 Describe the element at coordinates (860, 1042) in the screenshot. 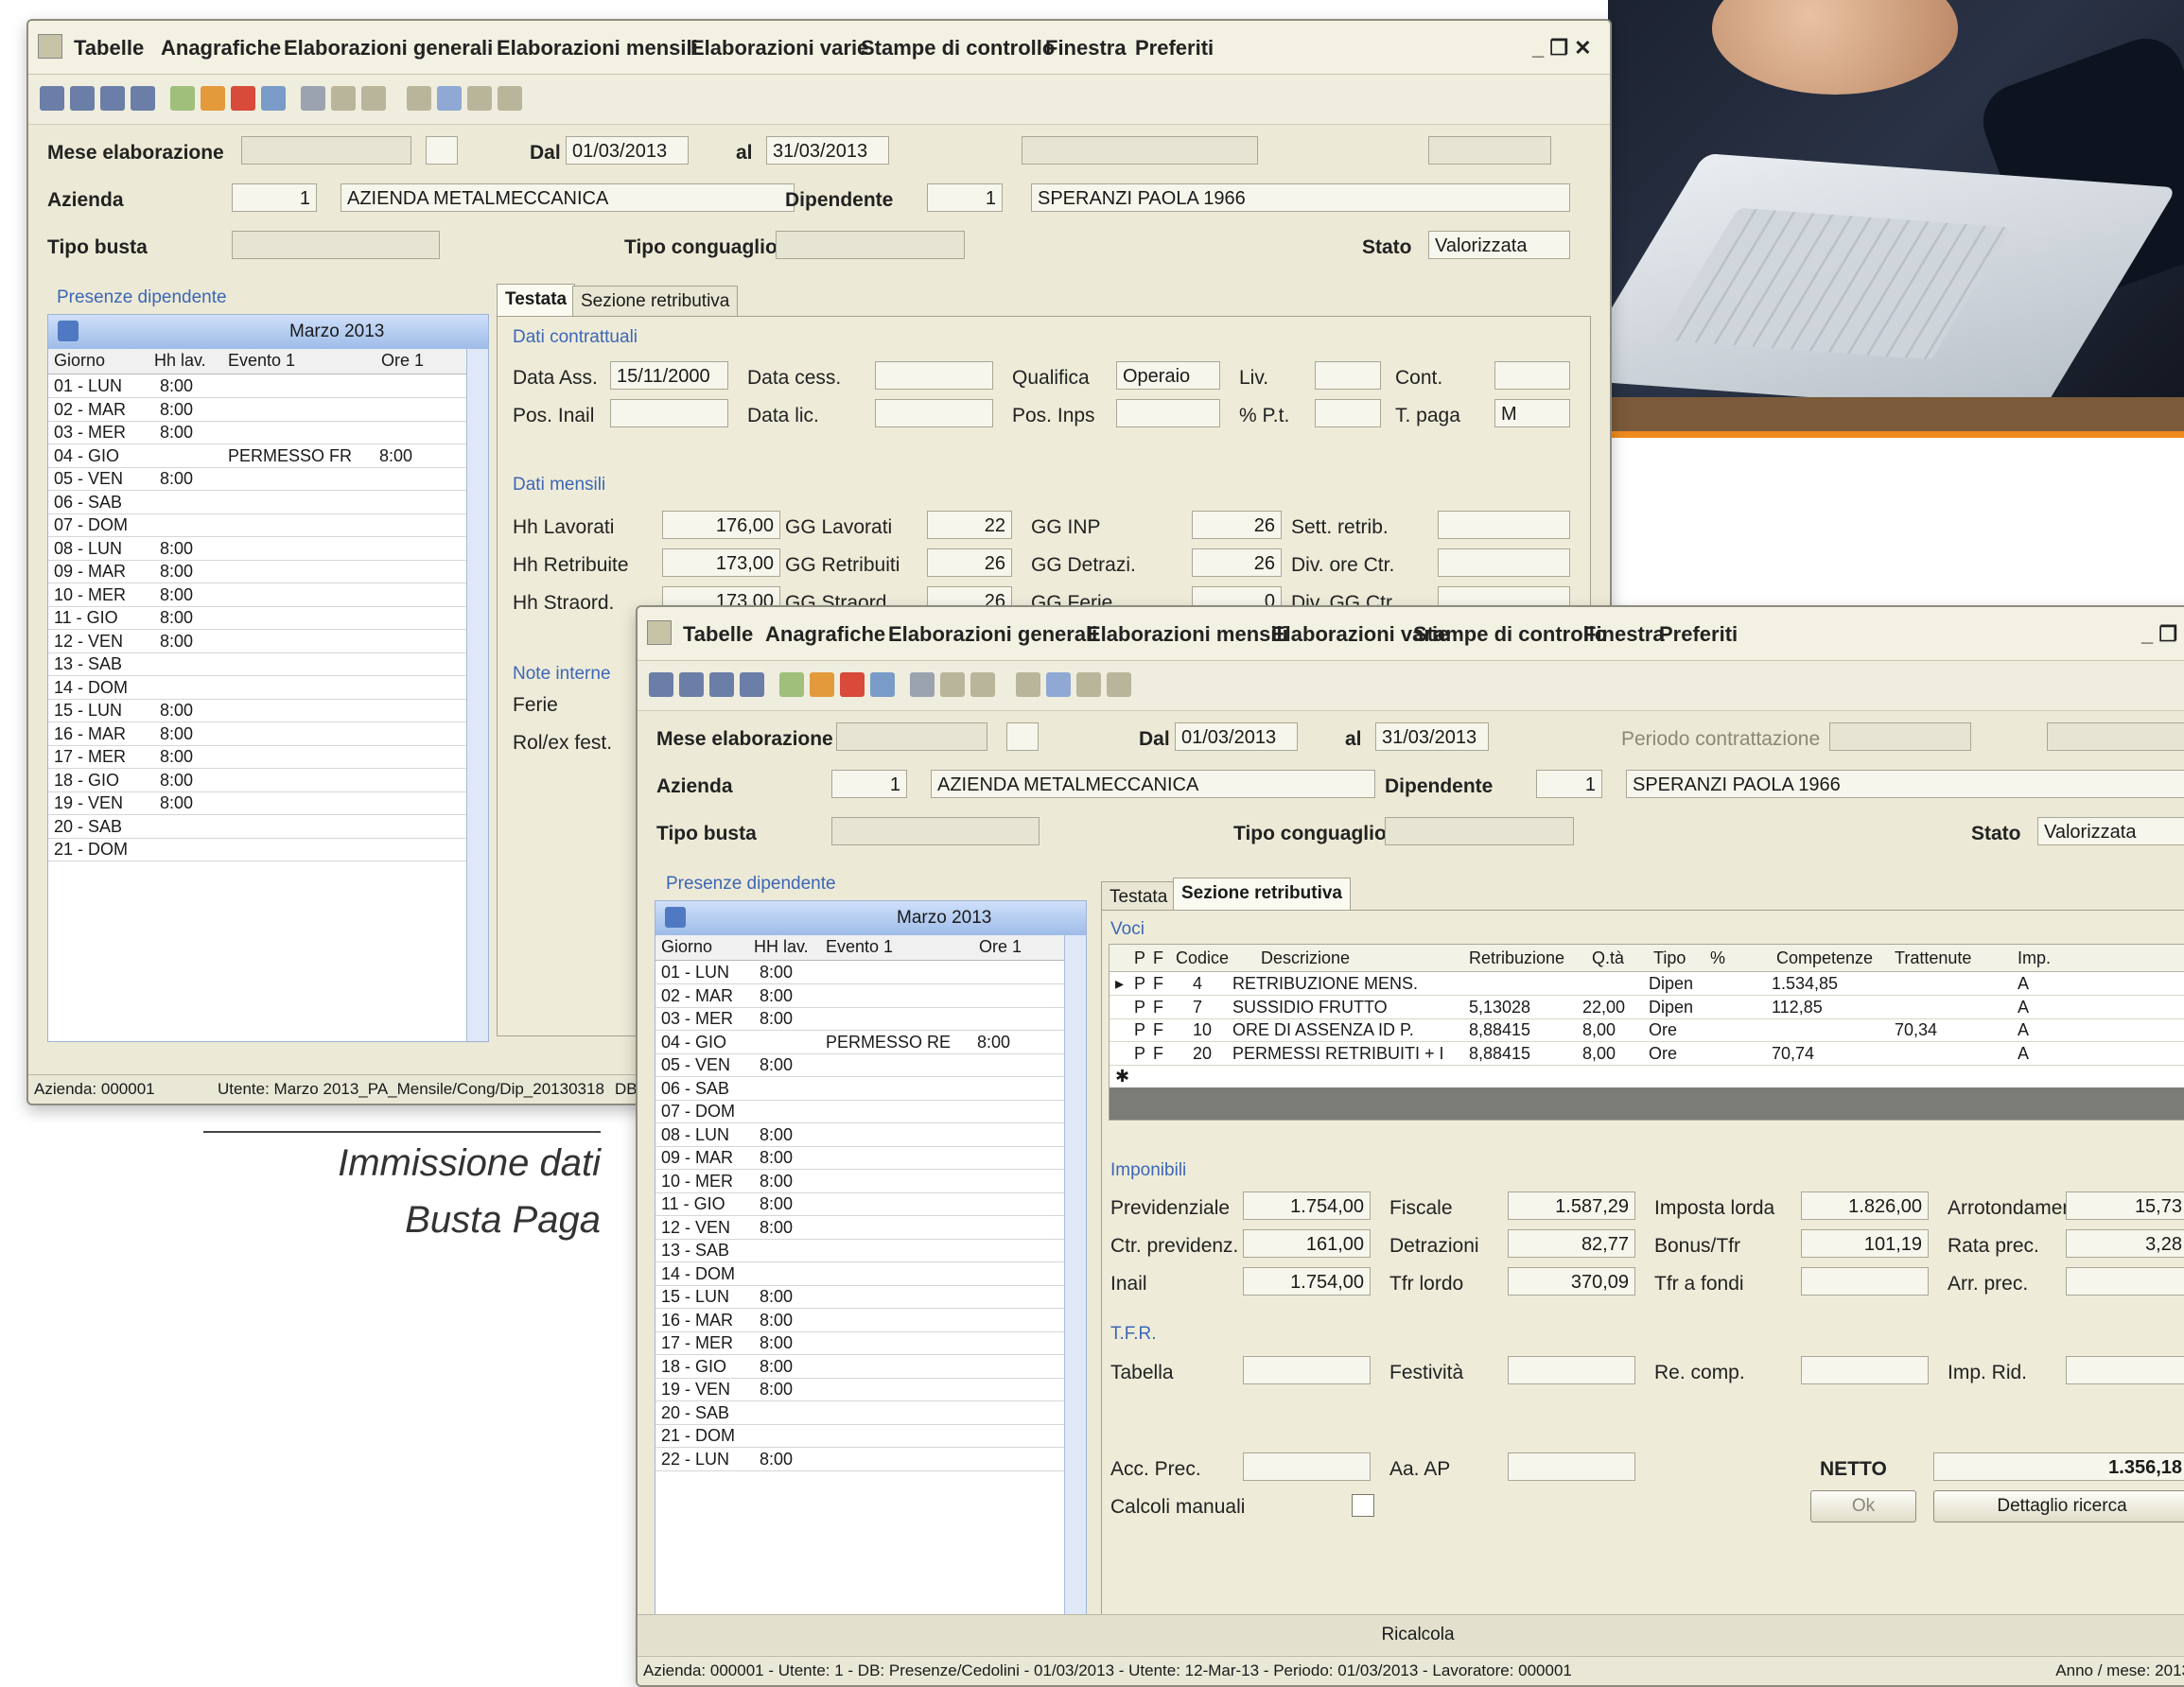

I see `day-row: 04 - GIO PERMESSO RE 8:00` at that location.